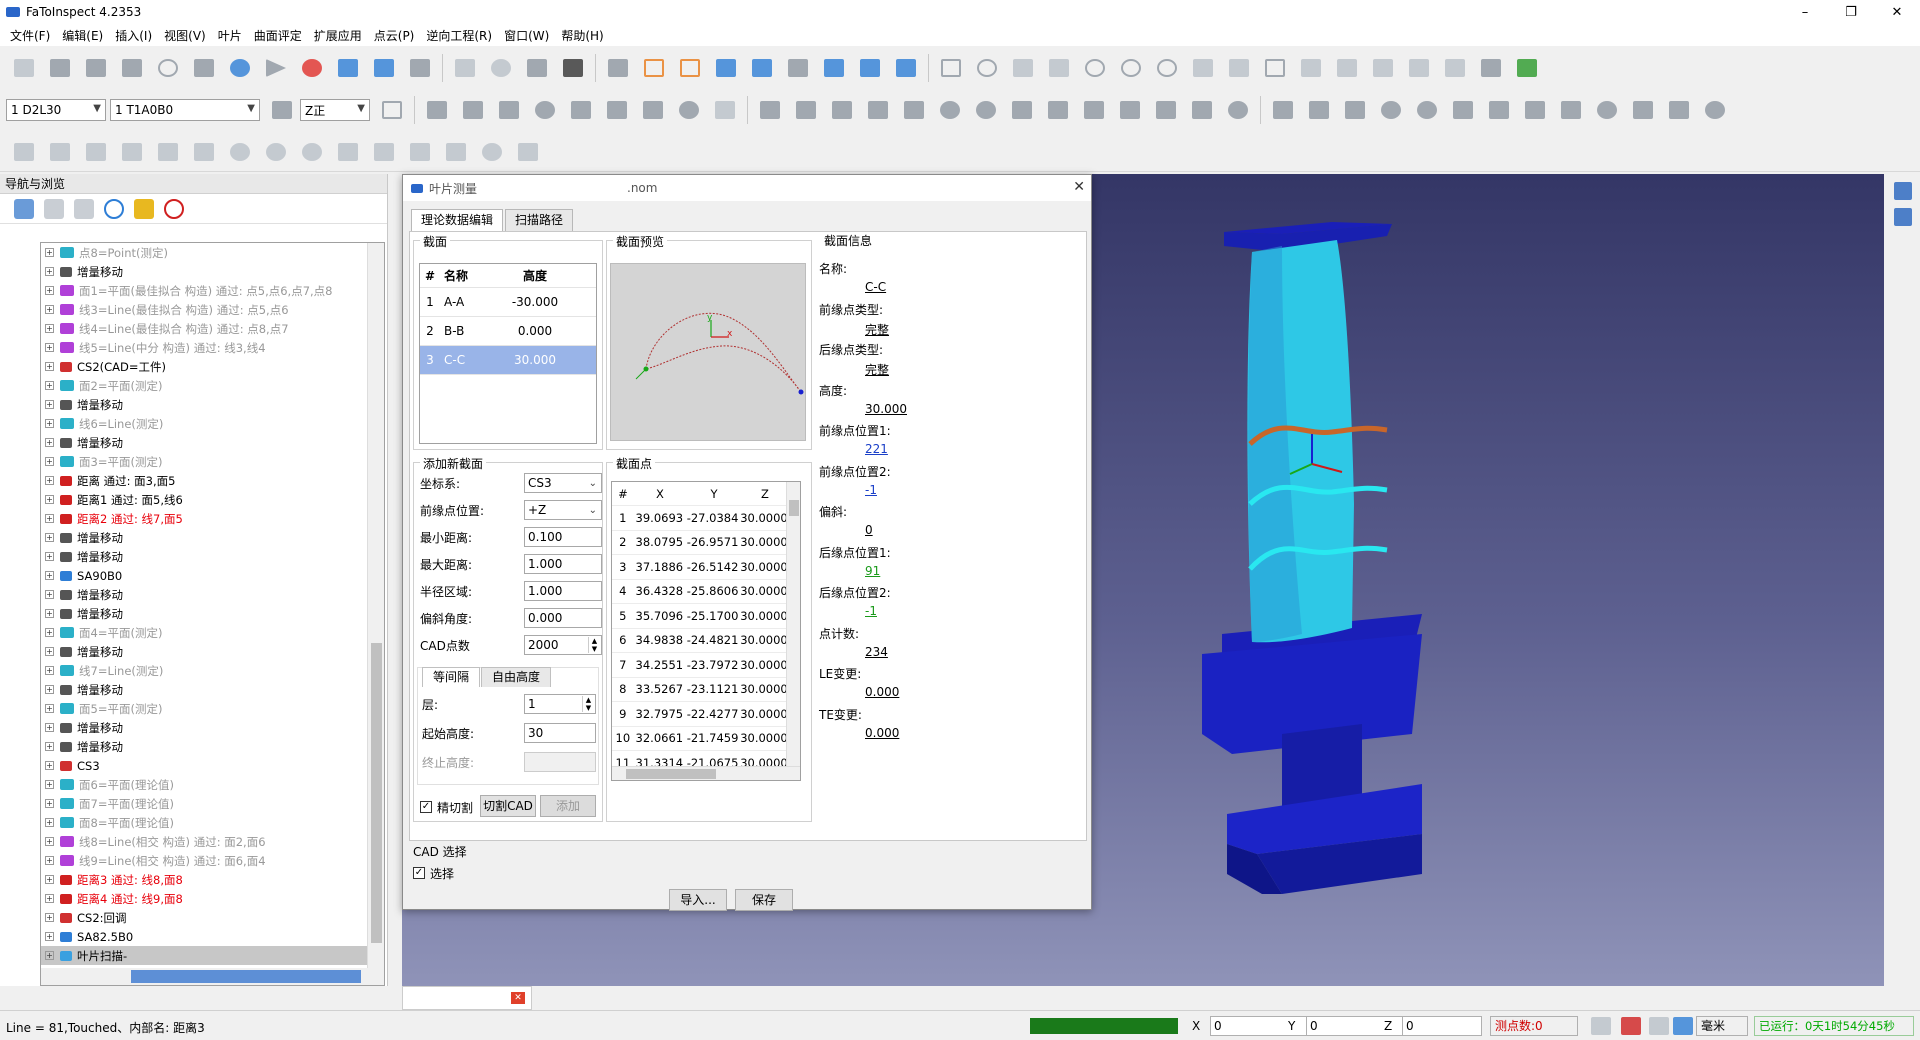  Describe the element at coordinates (212, 423) in the screenshot. I see `tree-item: + 线6=Line(测定)` at that location.